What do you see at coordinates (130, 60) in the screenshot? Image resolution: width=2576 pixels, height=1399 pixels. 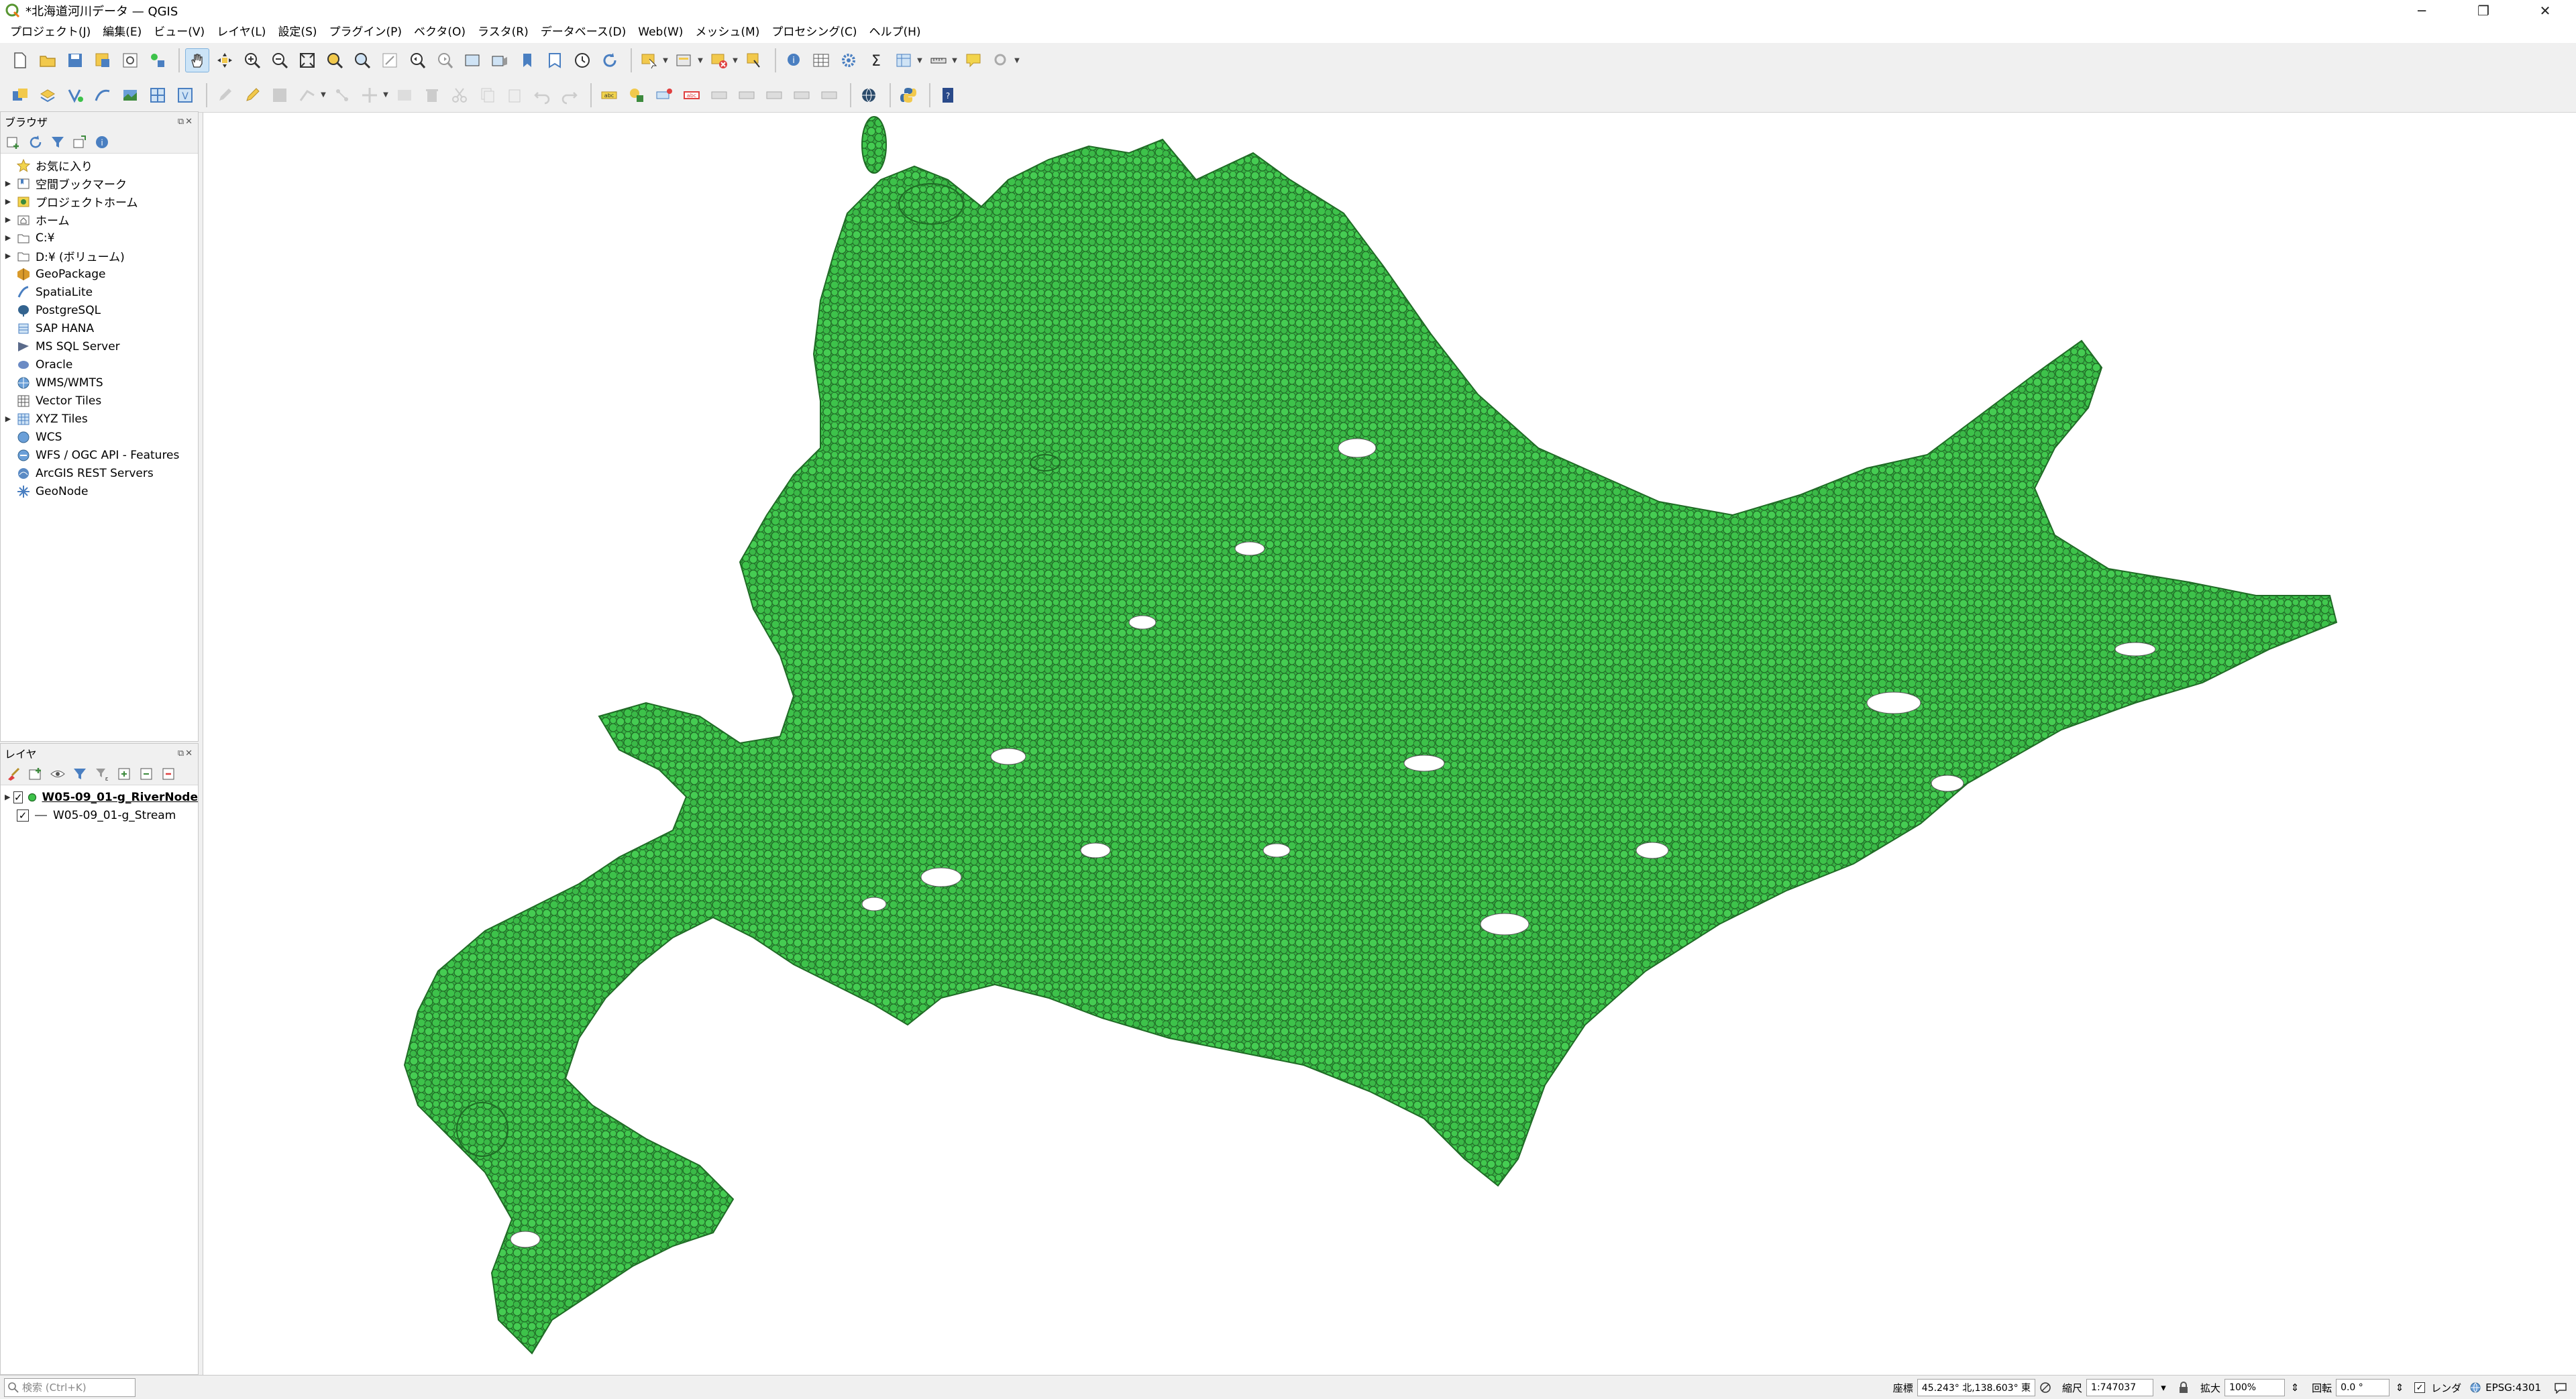 I see `print-layout-button` at bounding box center [130, 60].